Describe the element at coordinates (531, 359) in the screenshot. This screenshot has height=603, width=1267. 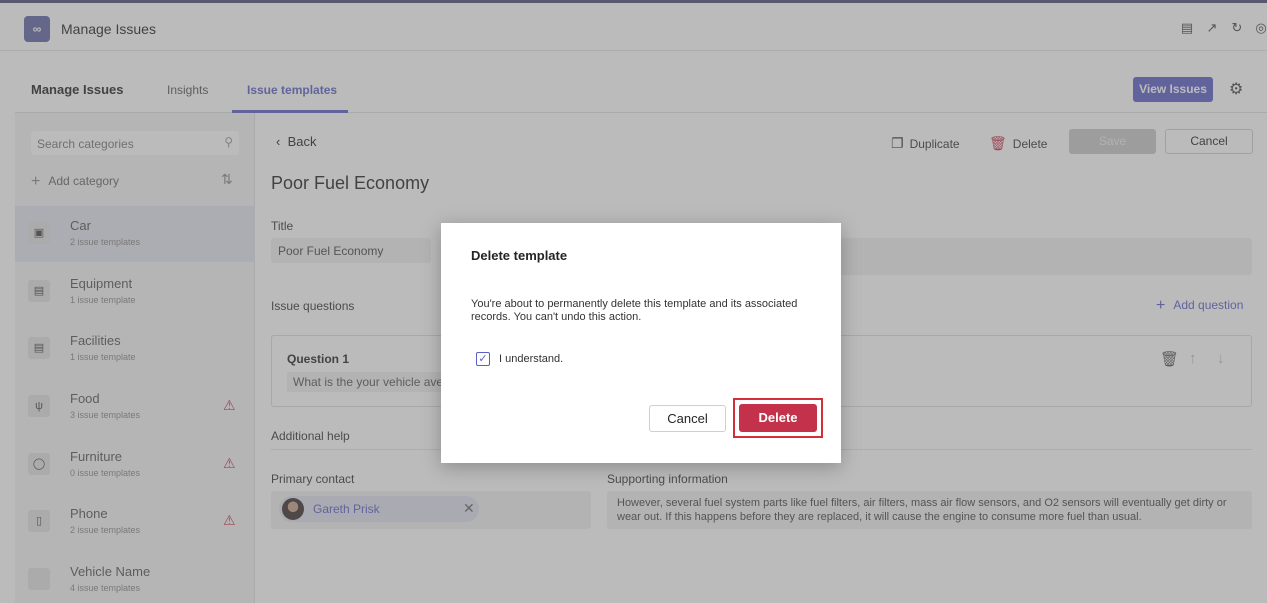
I see `understand-label: I understand.` at that location.